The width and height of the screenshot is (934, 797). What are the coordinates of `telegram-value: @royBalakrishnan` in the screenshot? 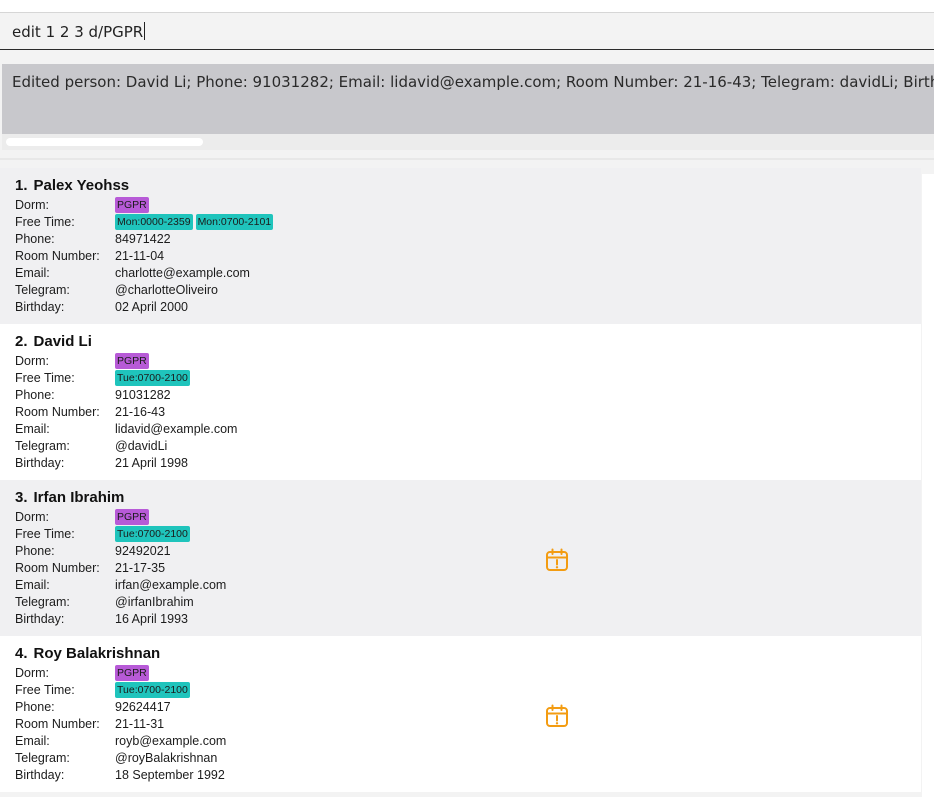 It's located at (166, 758).